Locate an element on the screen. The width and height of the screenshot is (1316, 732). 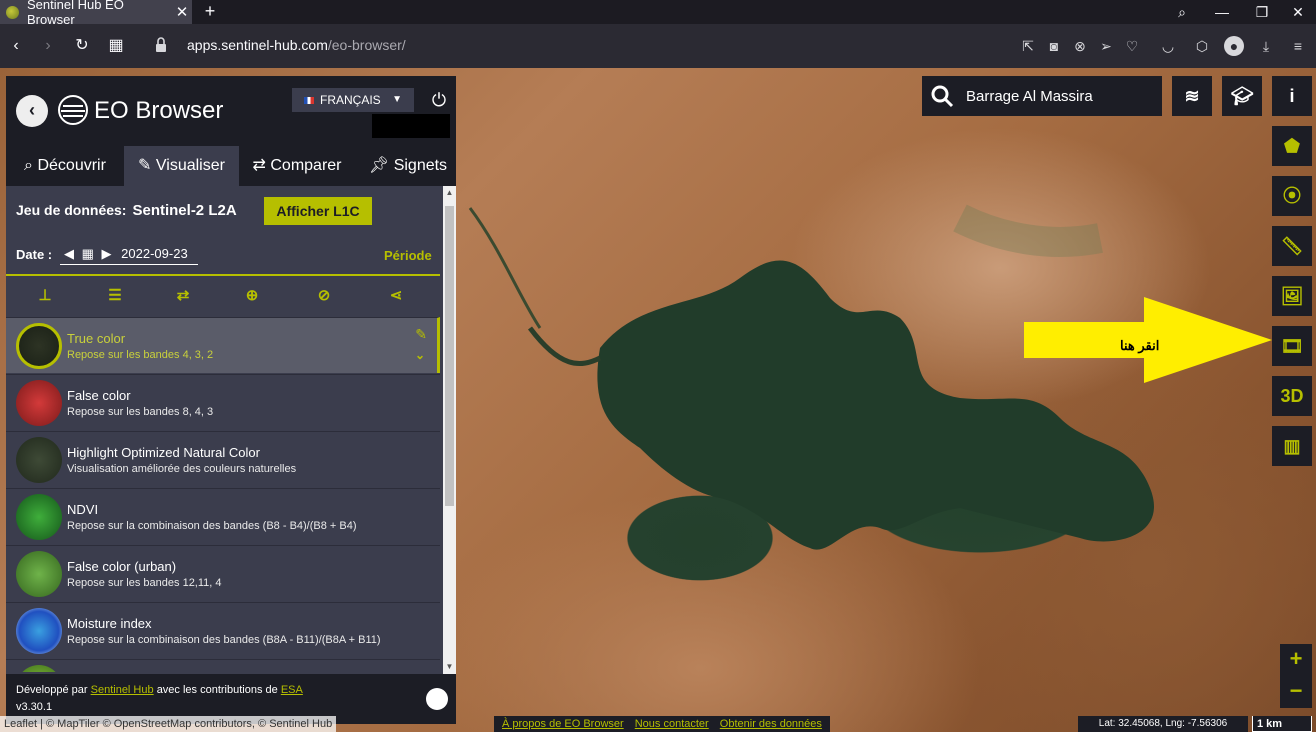
apps-grid-icon: ▦ is located at coordinates (116, 46).